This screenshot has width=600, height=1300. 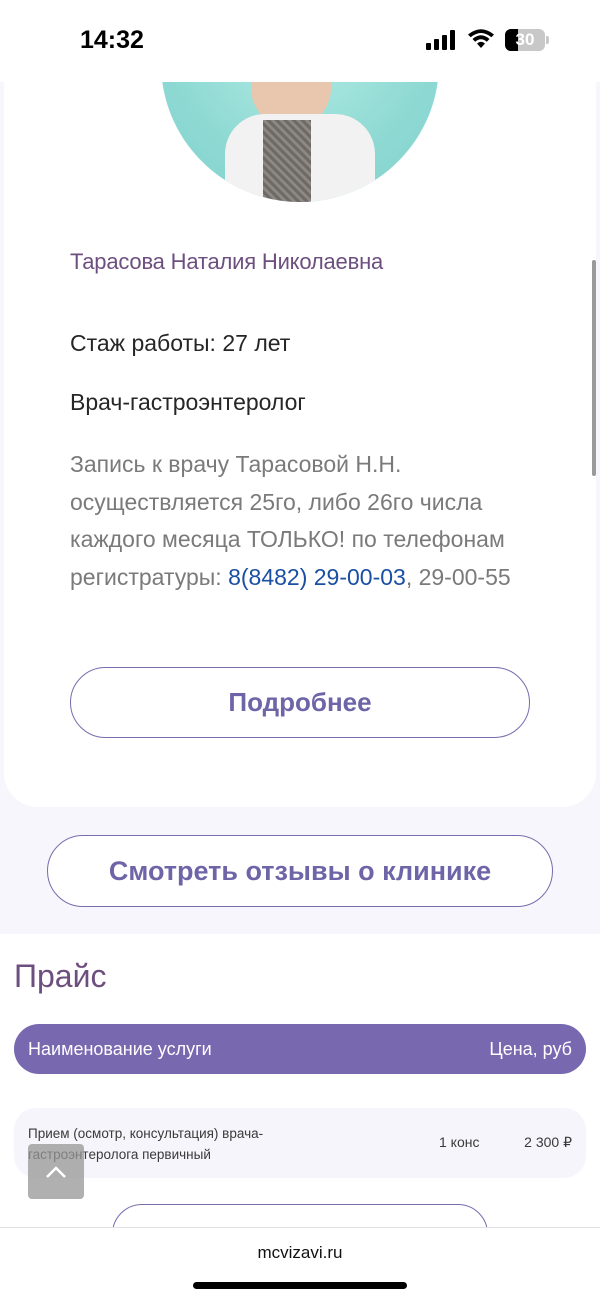 What do you see at coordinates (120, 1049) in the screenshot?
I see `price-header-name: Наименование услуги` at bounding box center [120, 1049].